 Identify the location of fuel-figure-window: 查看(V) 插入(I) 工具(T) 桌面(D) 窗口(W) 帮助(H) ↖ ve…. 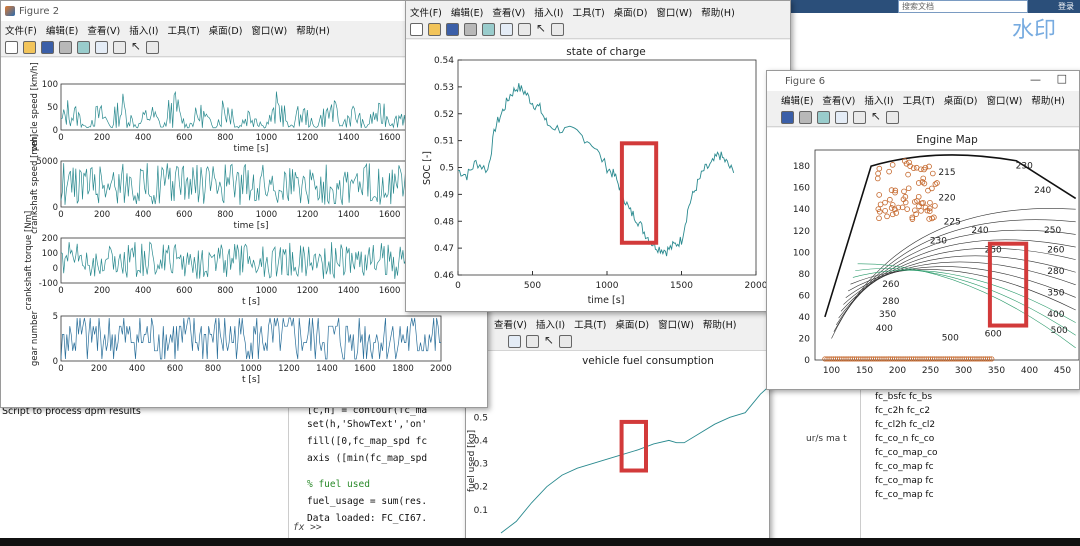
(617, 420).